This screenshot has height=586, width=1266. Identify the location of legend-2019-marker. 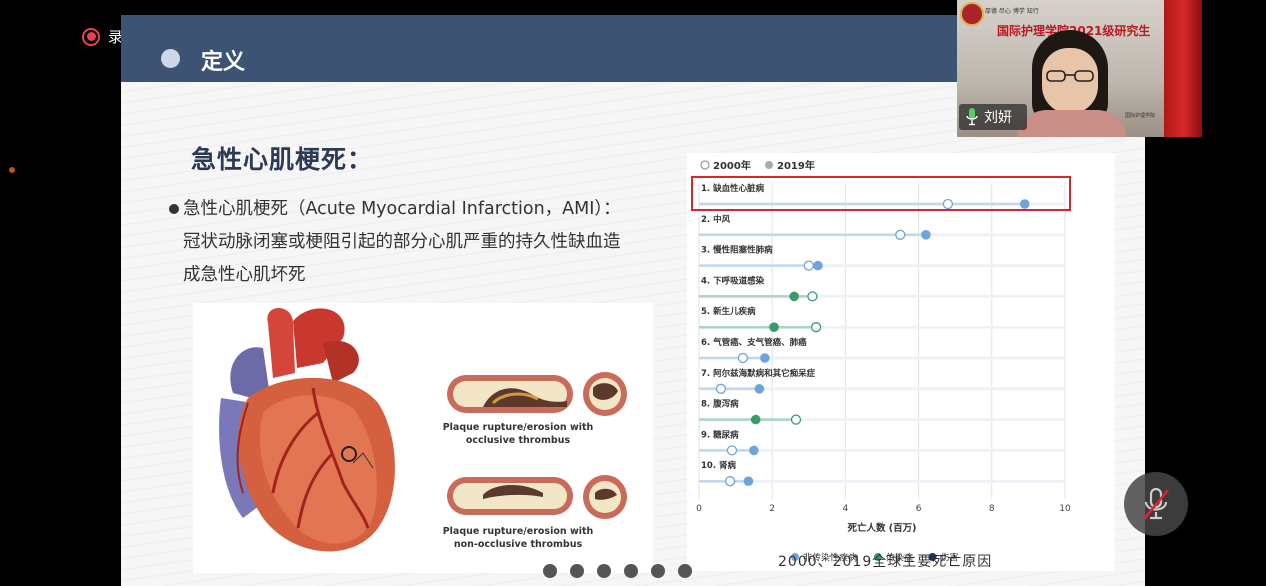
(769, 165).